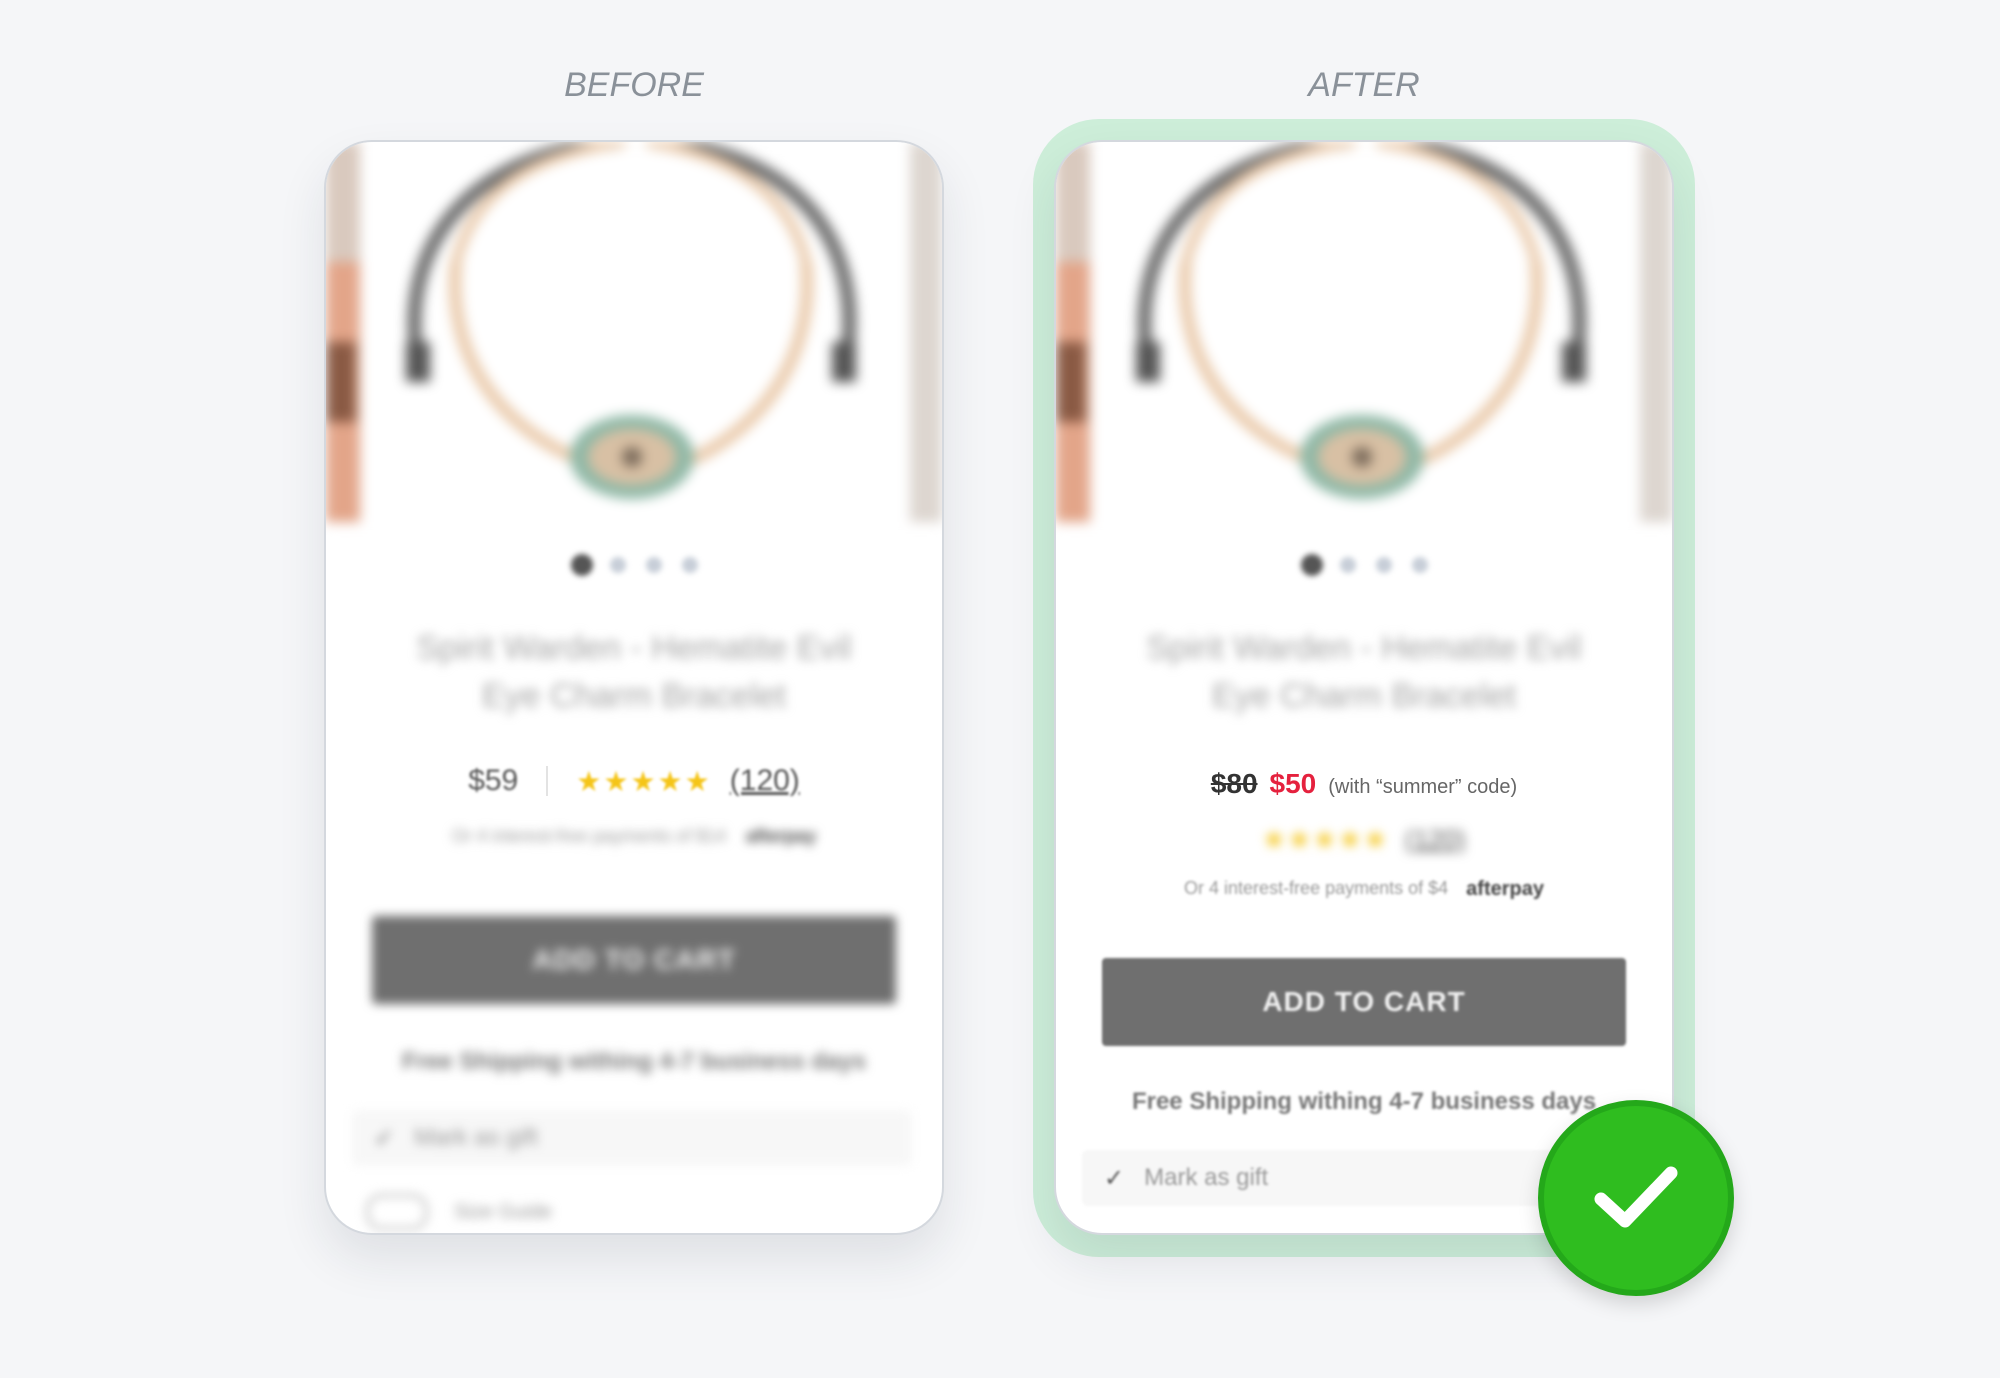 This screenshot has width=2000, height=1378. Describe the element at coordinates (397, 1212) in the screenshot. I see `ruler-icon` at that location.